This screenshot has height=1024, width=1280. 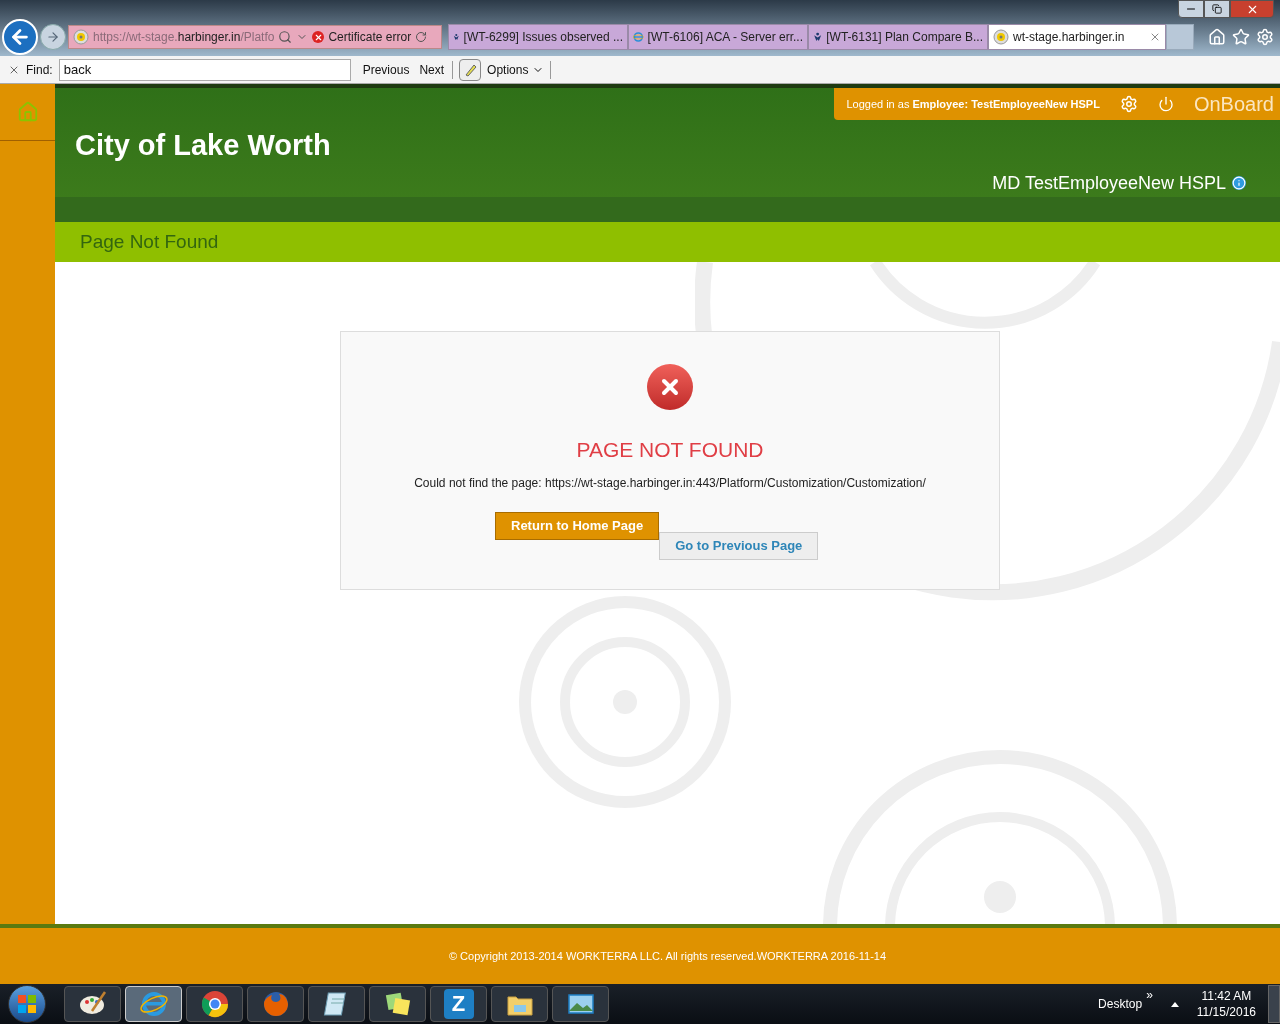 What do you see at coordinates (1165, 104) in the screenshot?
I see `power-icon` at bounding box center [1165, 104].